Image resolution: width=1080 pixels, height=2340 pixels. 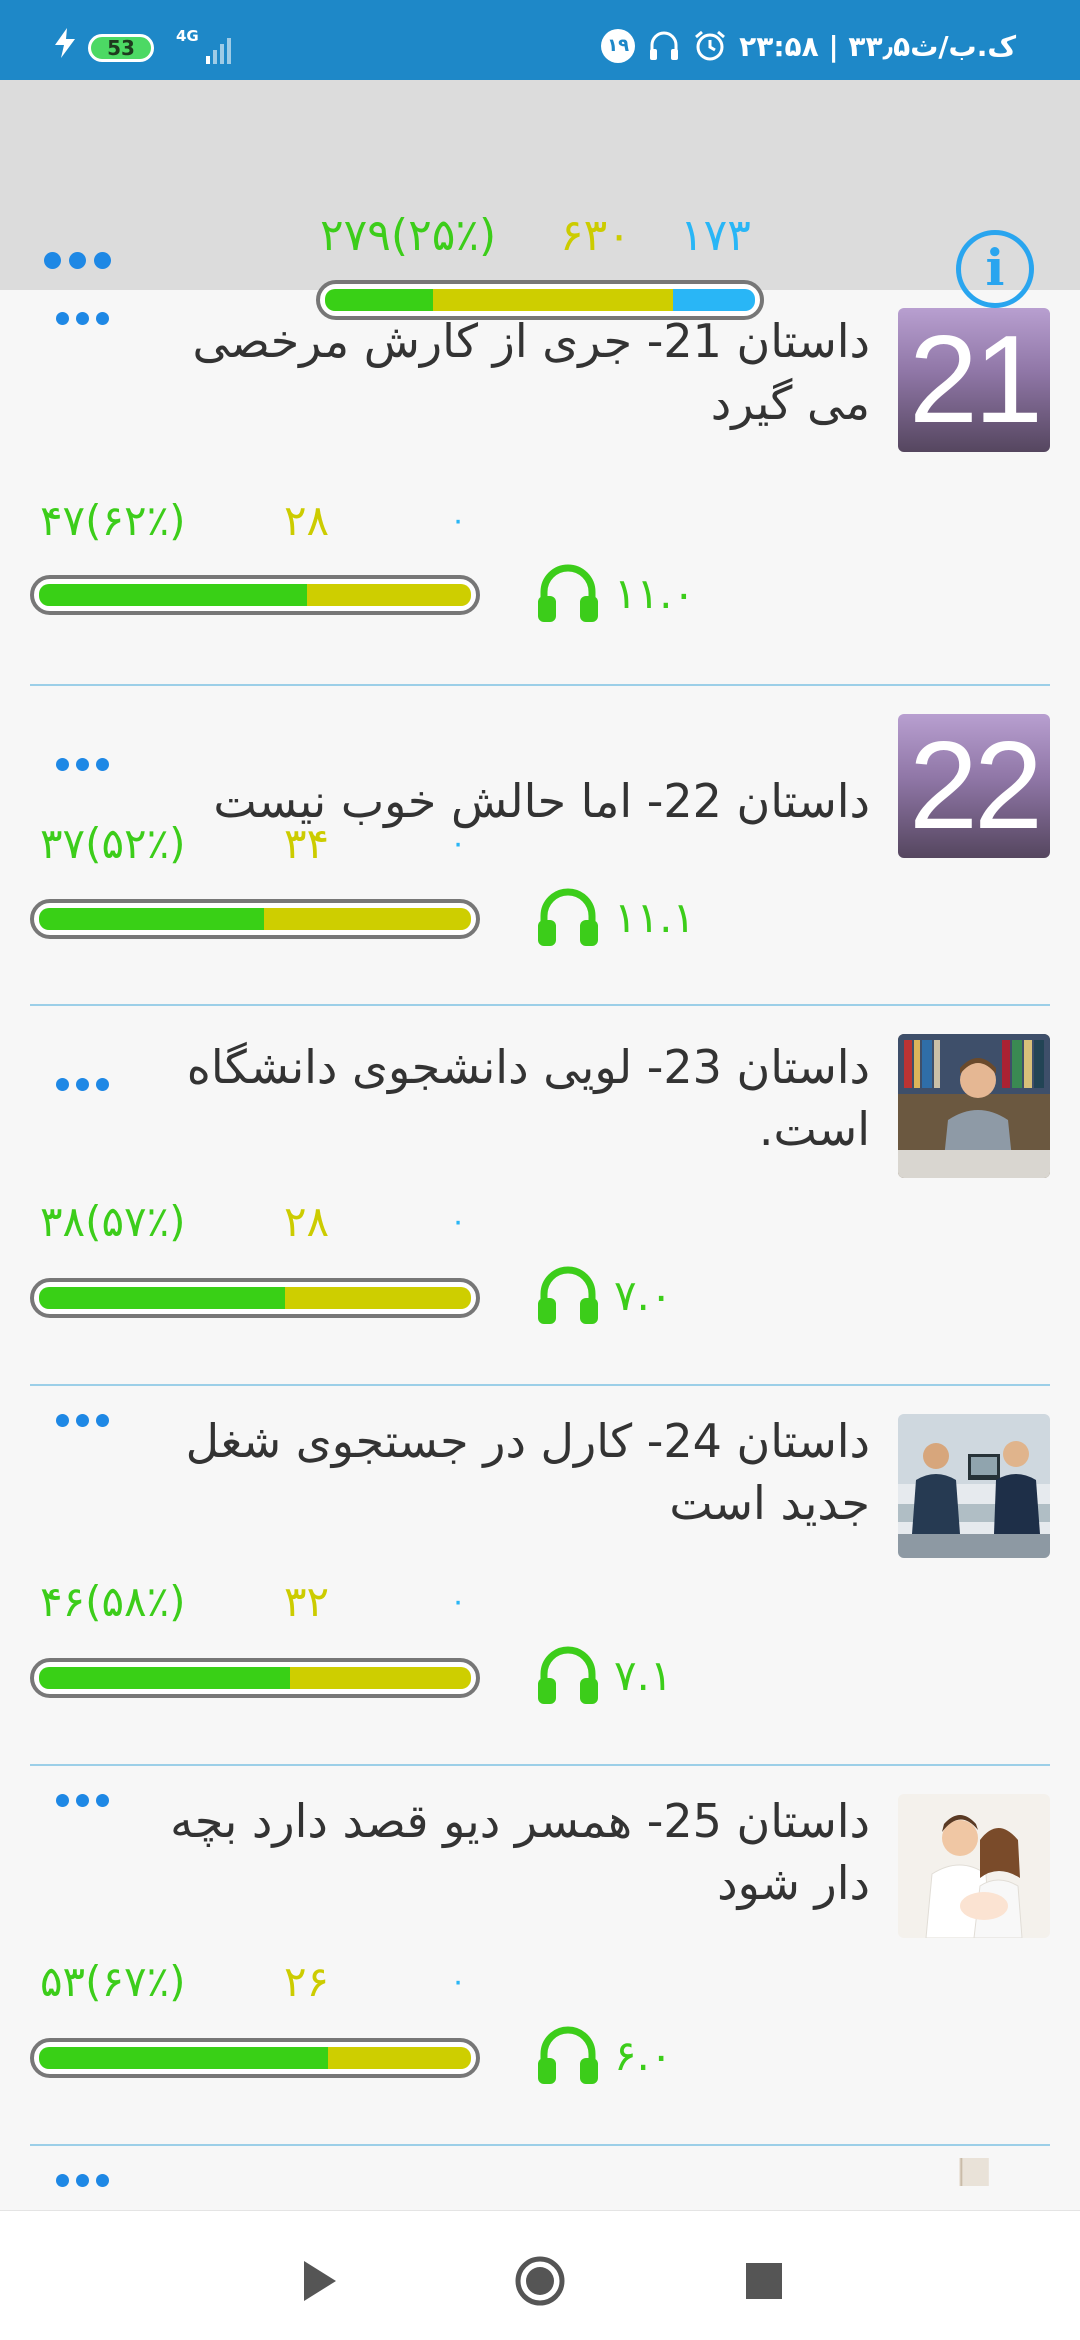 I want to click on story-stats: ۳۸(۵۷٪) ۲۸ ۰, so click(x=255, y=1222).